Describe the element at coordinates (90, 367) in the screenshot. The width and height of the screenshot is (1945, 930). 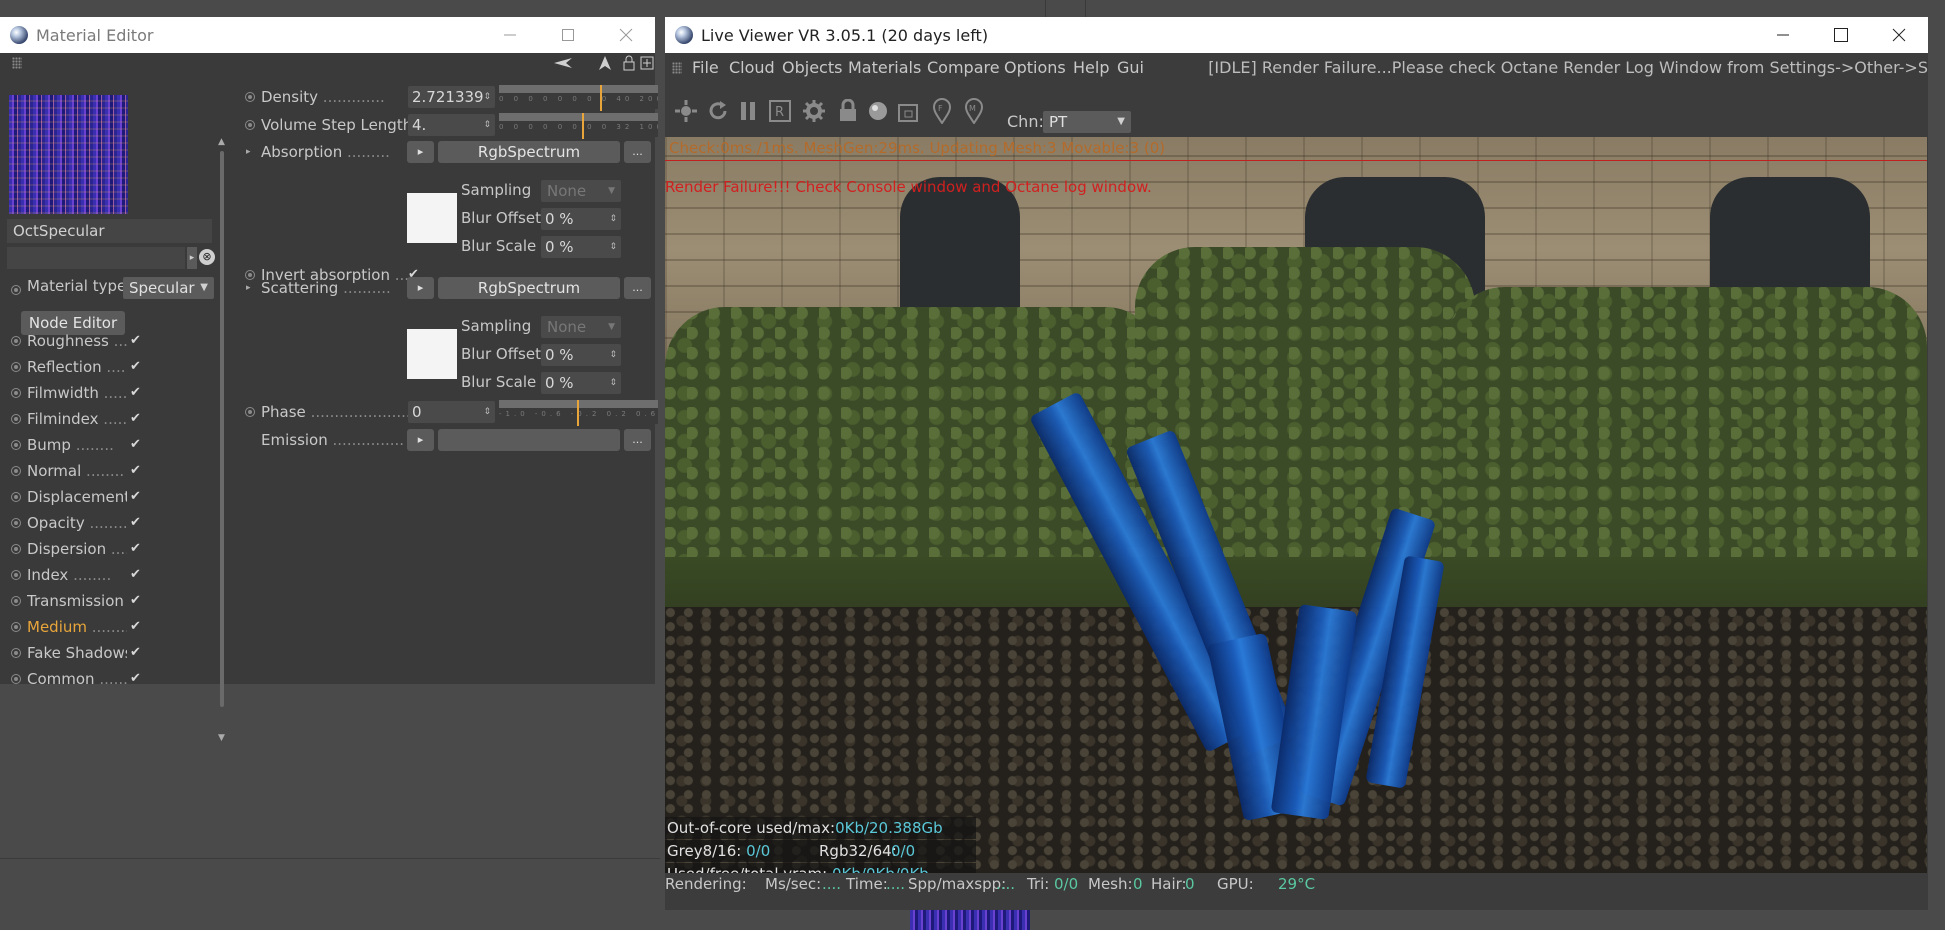
I see `channel-item: Reflection ........✔` at that location.